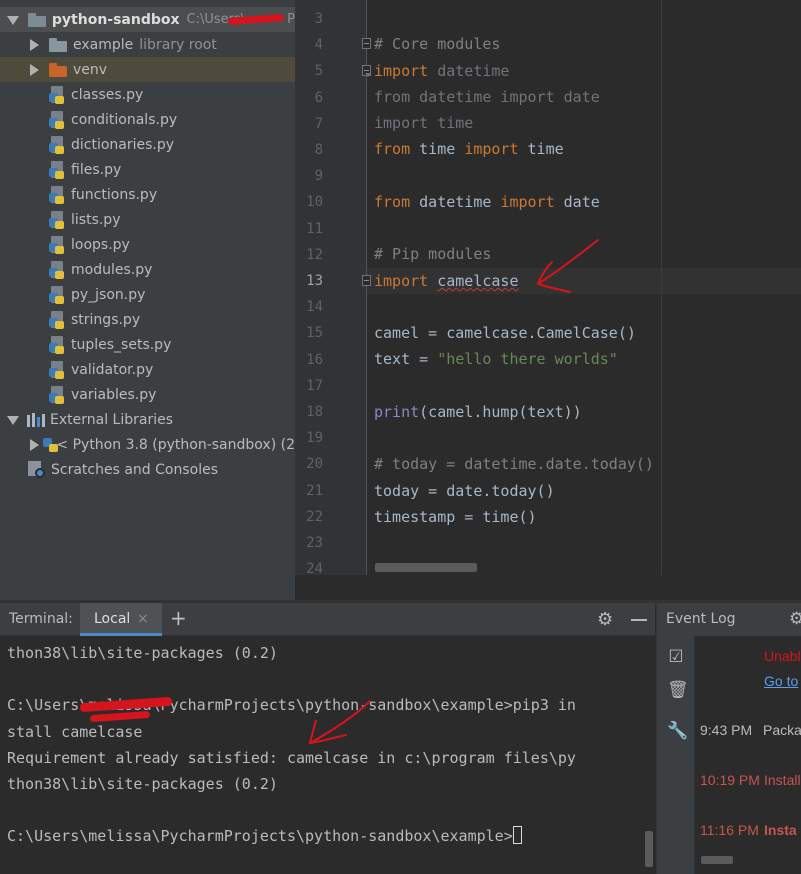 The height and width of the screenshot is (874, 801). What do you see at coordinates (464, 491) in the screenshot?
I see `code-line-21: today = date.today()` at bounding box center [464, 491].